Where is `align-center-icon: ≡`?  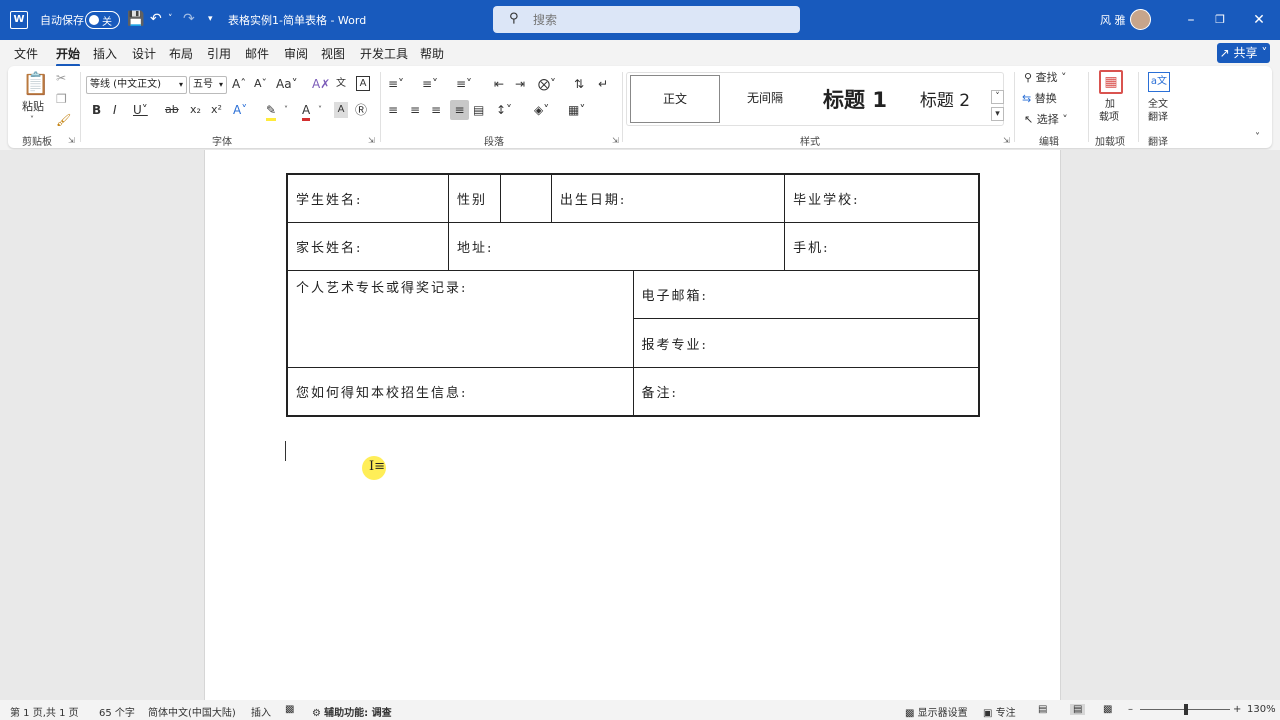
align-center-icon: ≡ is located at coordinates (415, 110).